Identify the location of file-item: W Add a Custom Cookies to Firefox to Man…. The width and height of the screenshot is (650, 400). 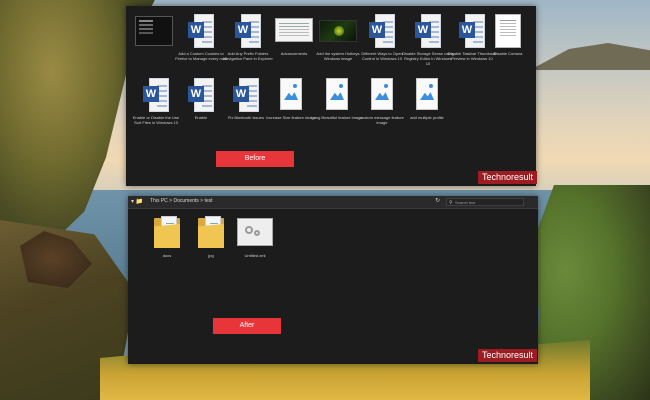
(201, 37).